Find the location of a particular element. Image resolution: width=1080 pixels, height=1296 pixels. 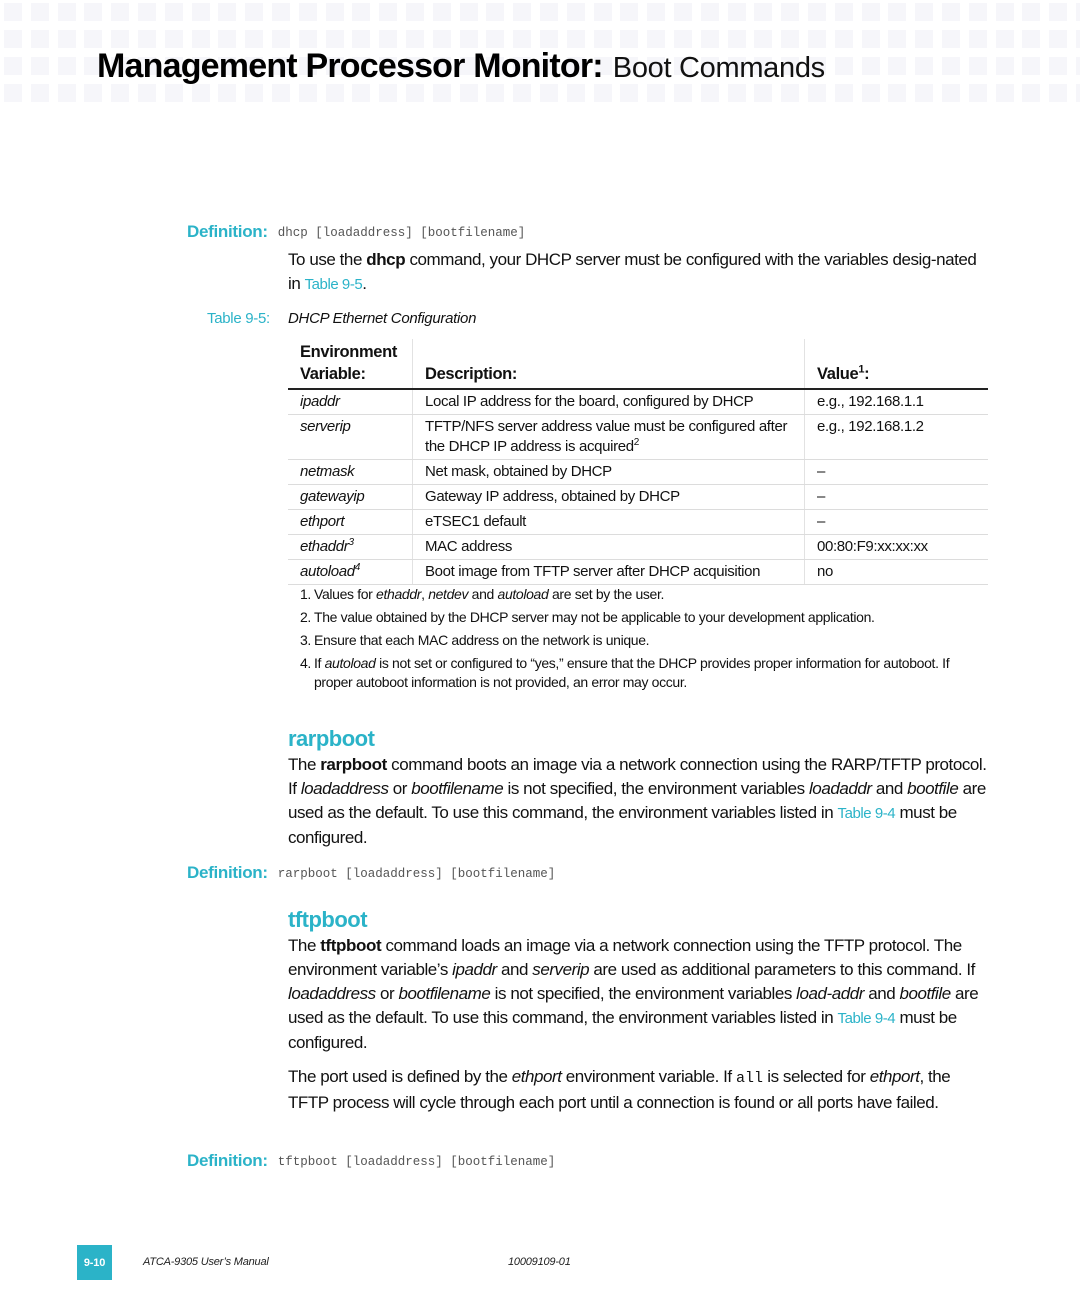

description-text: eTSEC1 default is located at coordinates (475, 521).